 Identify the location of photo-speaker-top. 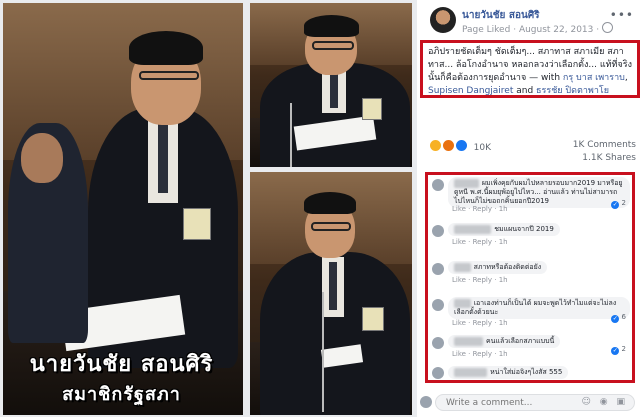
(331, 85).